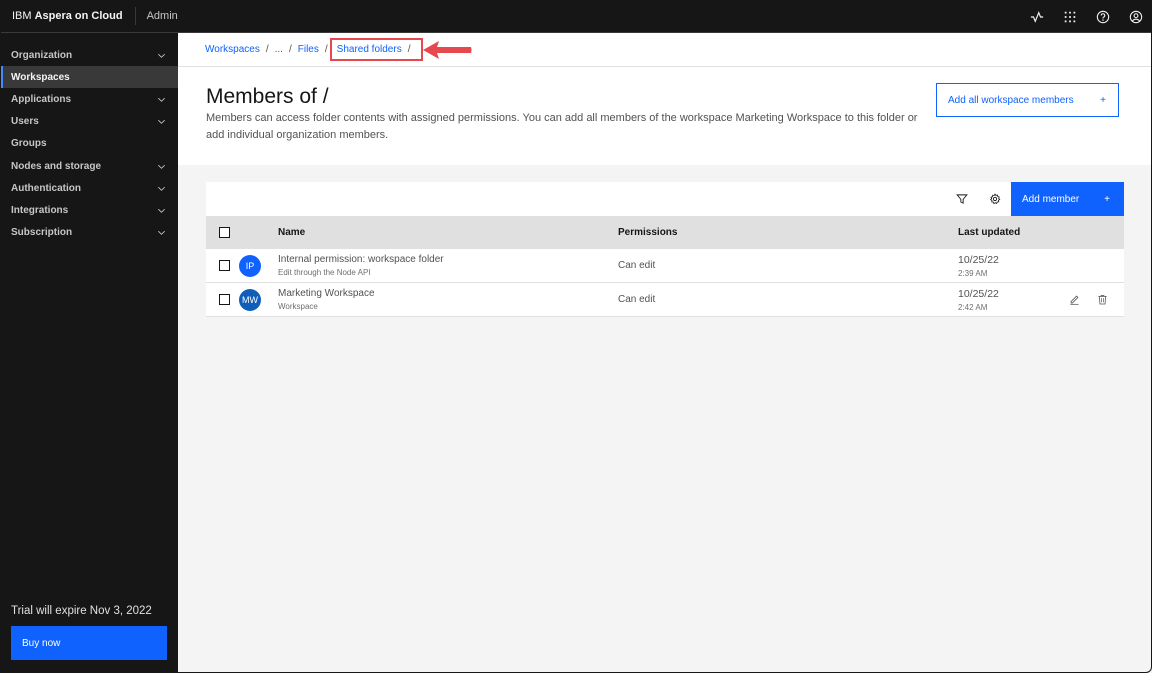 This screenshot has width=1152, height=673. What do you see at coordinates (369, 49) in the screenshot?
I see `breadcrumb-shared-folders: Shared folders` at bounding box center [369, 49].